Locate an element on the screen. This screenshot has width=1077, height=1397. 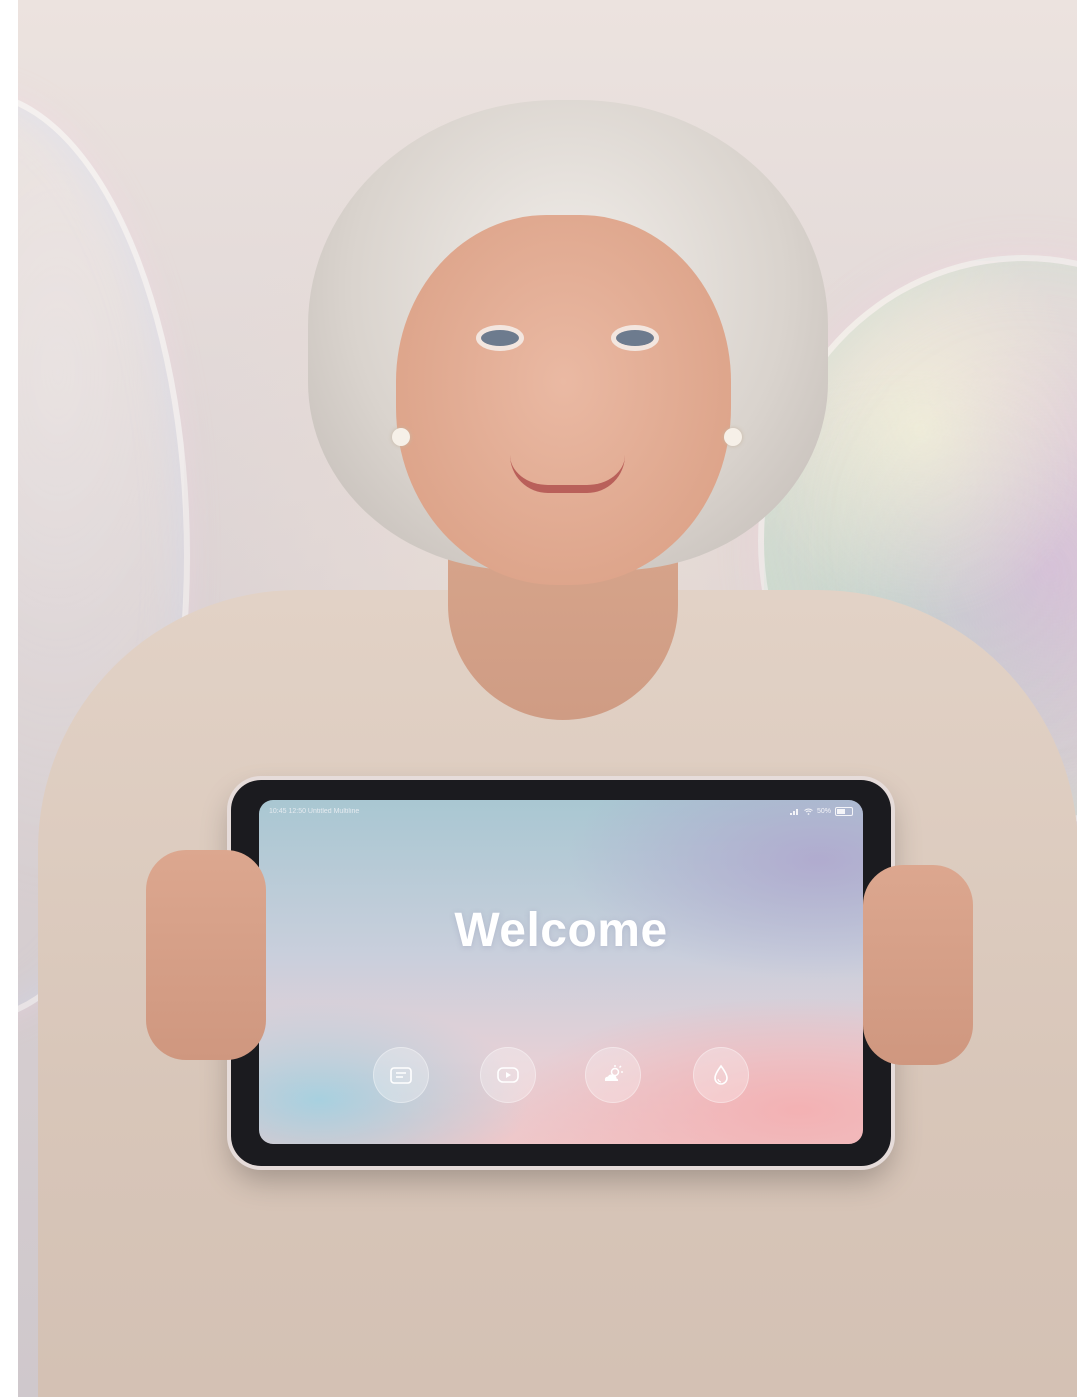
weather-button is located at coordinates (613, 1075).